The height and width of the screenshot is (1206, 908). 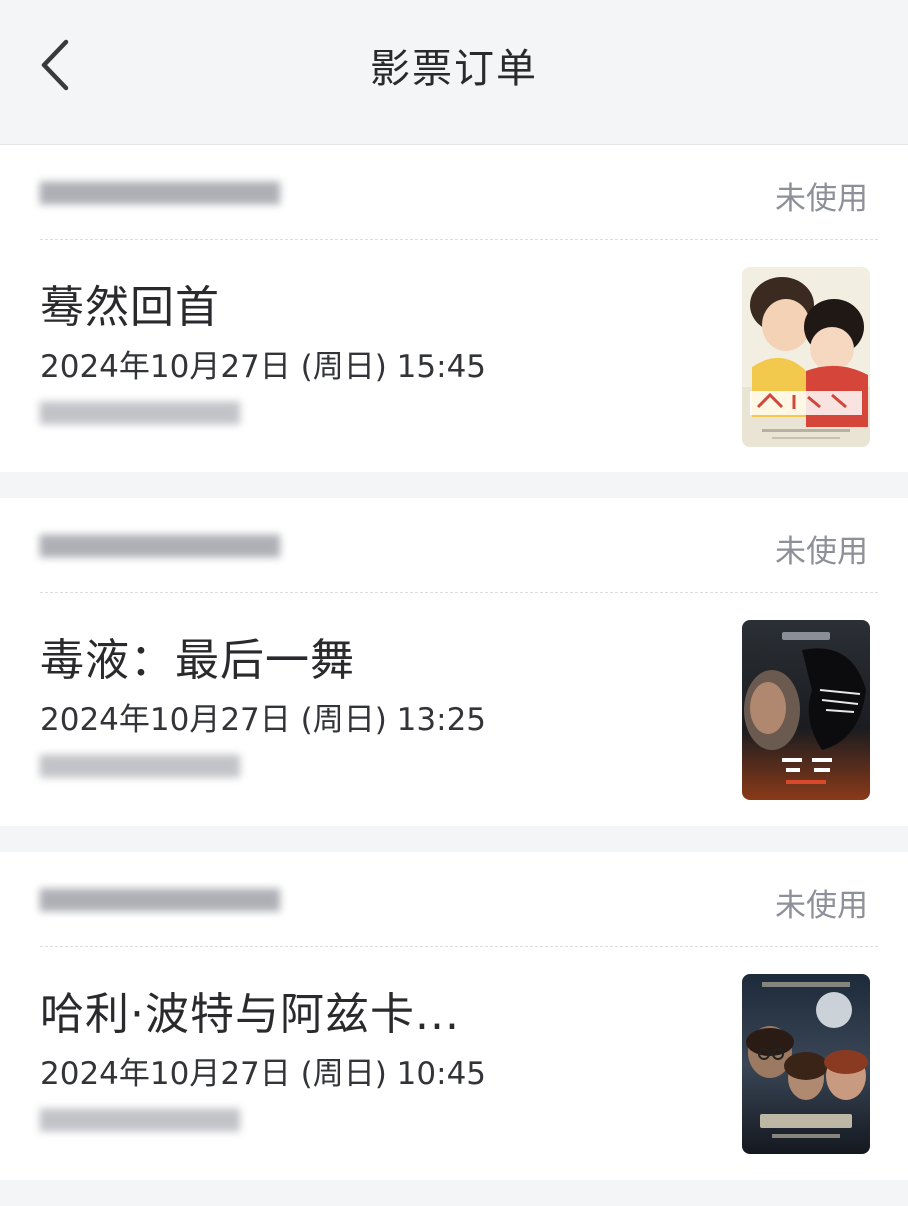 I want to click on app-header: 影票订单, so click(x=454, y=72).